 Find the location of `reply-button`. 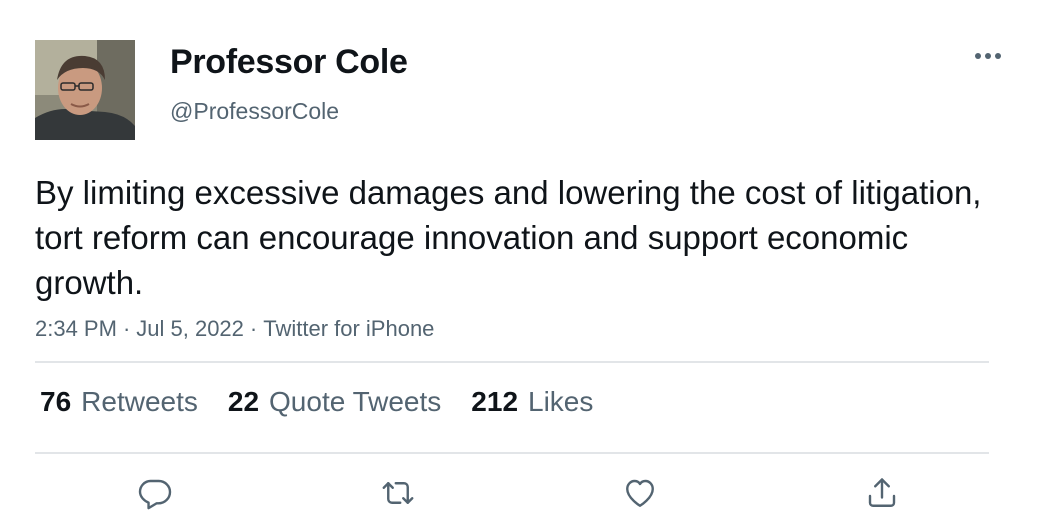

reply-button is located at coordinates (155, 493).